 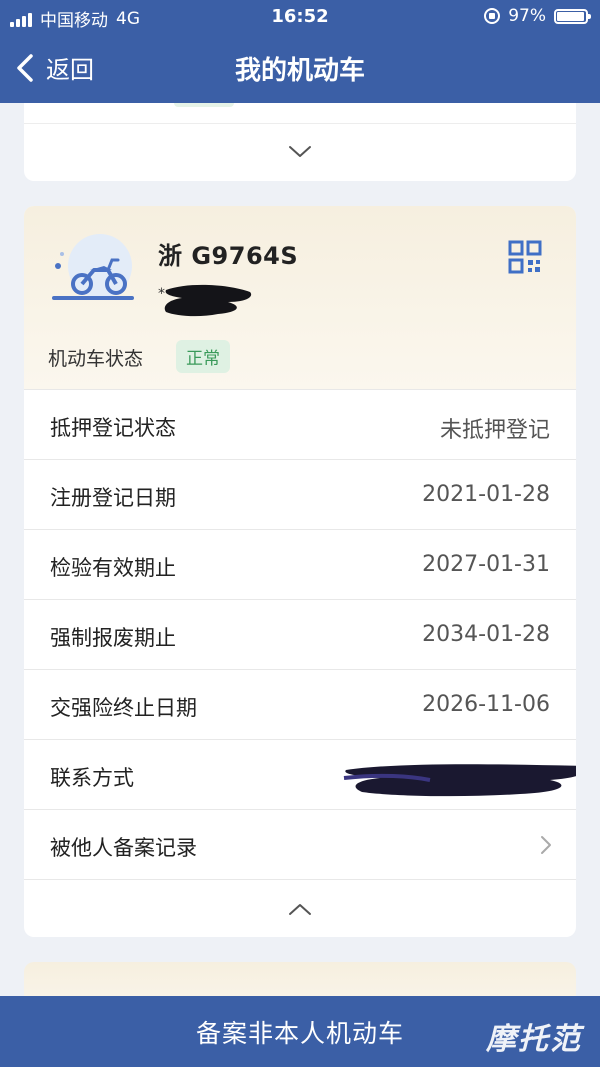 What do you see at coordinates (534, 1039) in the screenshot?
I see `watermark: 摩托范` at bounding box center [534, 1039].